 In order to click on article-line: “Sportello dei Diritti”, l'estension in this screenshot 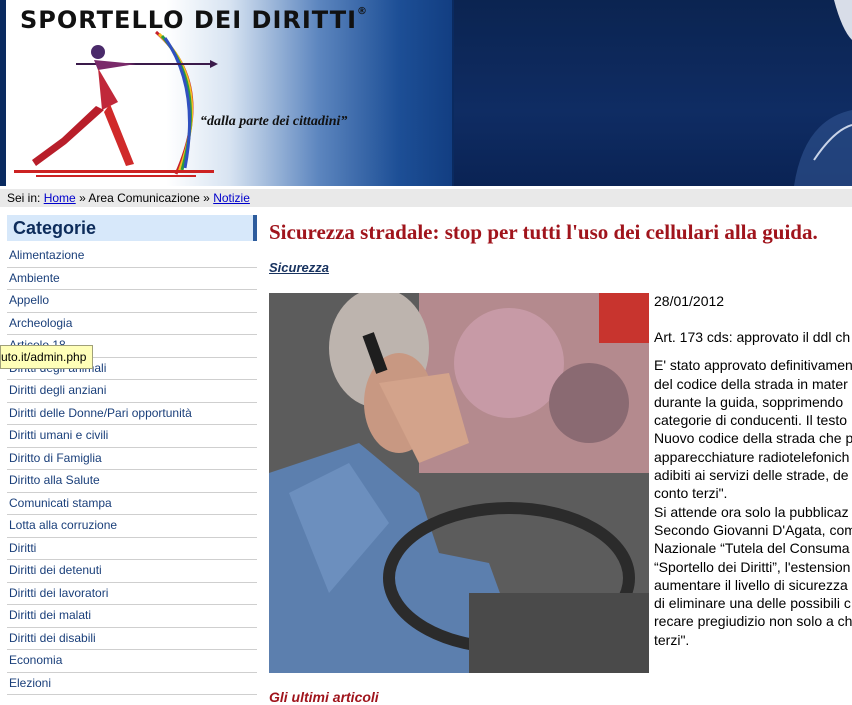, I will do `click(752, 566)`.